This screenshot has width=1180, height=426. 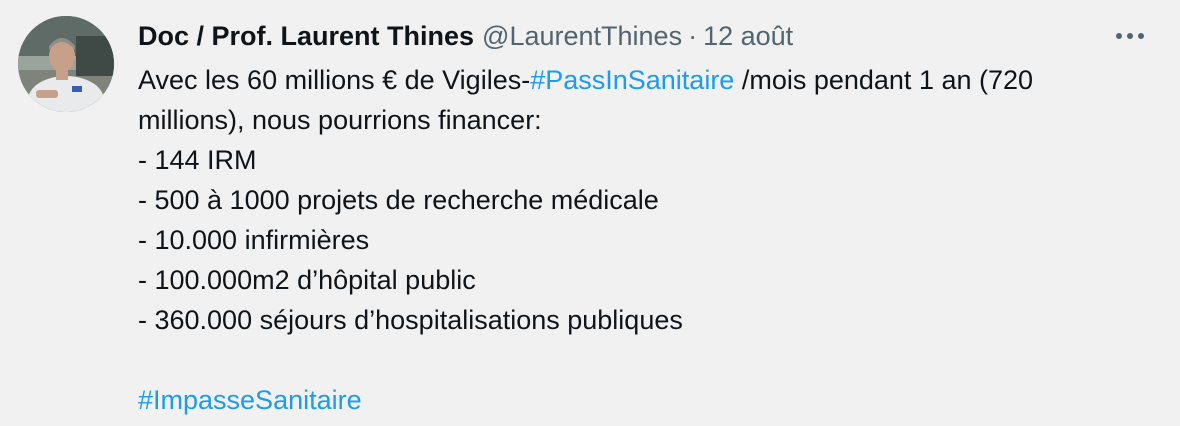 I want to click on author-avatar, so click(x=66, y=64).